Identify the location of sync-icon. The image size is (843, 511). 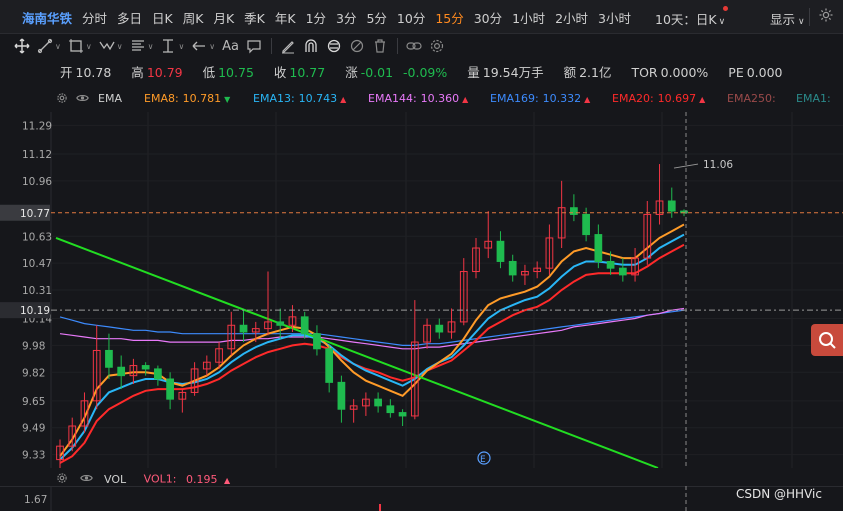
(334, 46).